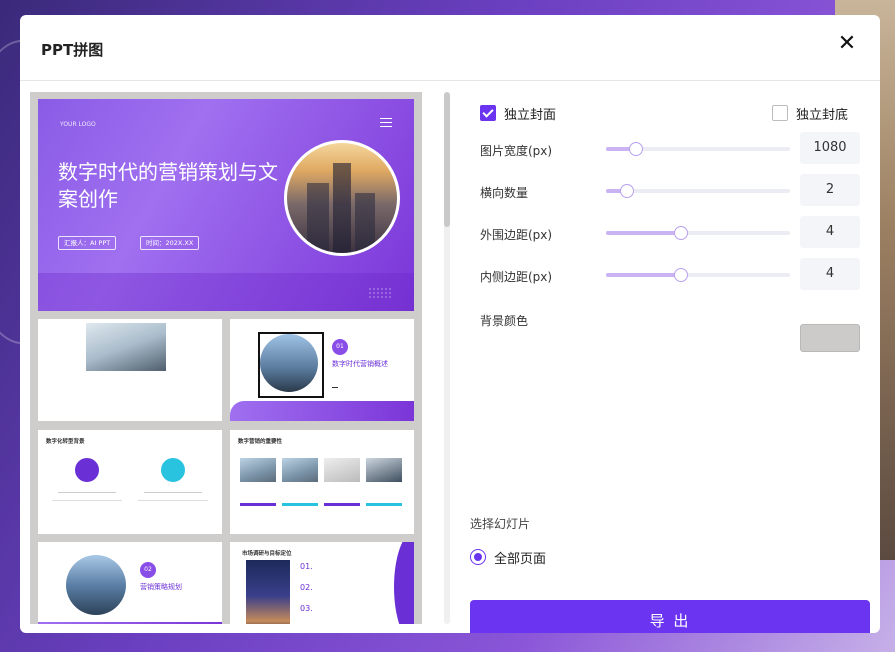 The width and height of the screenshot is (895, 652). What do you see at coordinates (130, 583) in the screenshot?
I see `slide-thumbnail-6: 02 营销策略规划` at bounding box center [130, 583].